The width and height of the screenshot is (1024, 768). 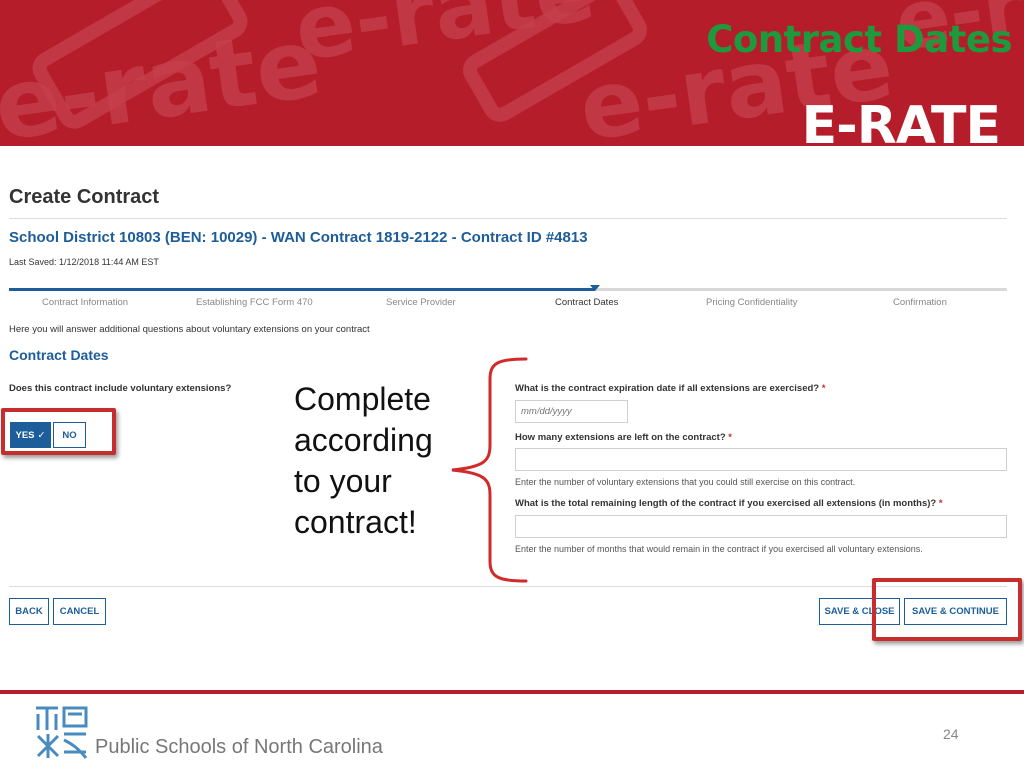 I want to click on highlight-box-save-continue, so click(x=947, y=609).